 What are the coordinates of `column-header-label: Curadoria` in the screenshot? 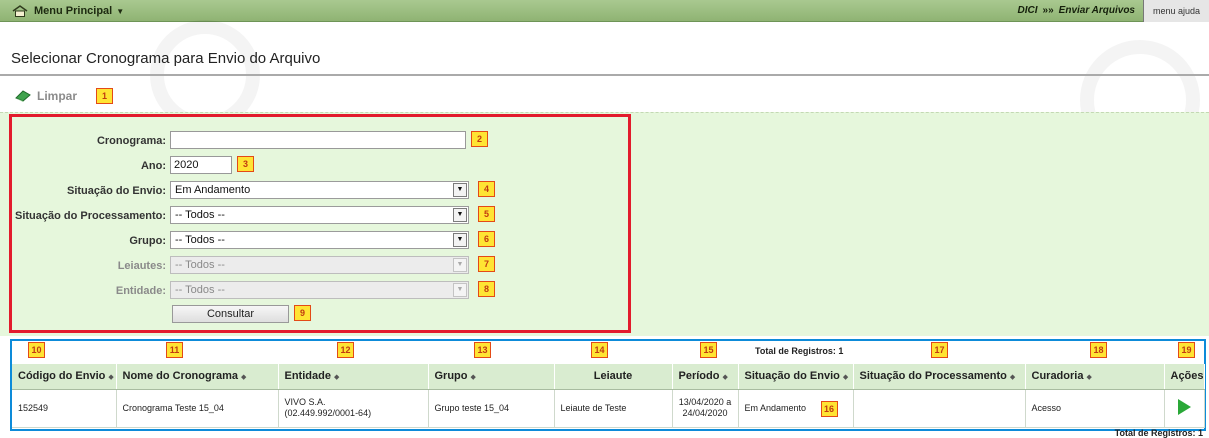 It's located at (1057, 376).